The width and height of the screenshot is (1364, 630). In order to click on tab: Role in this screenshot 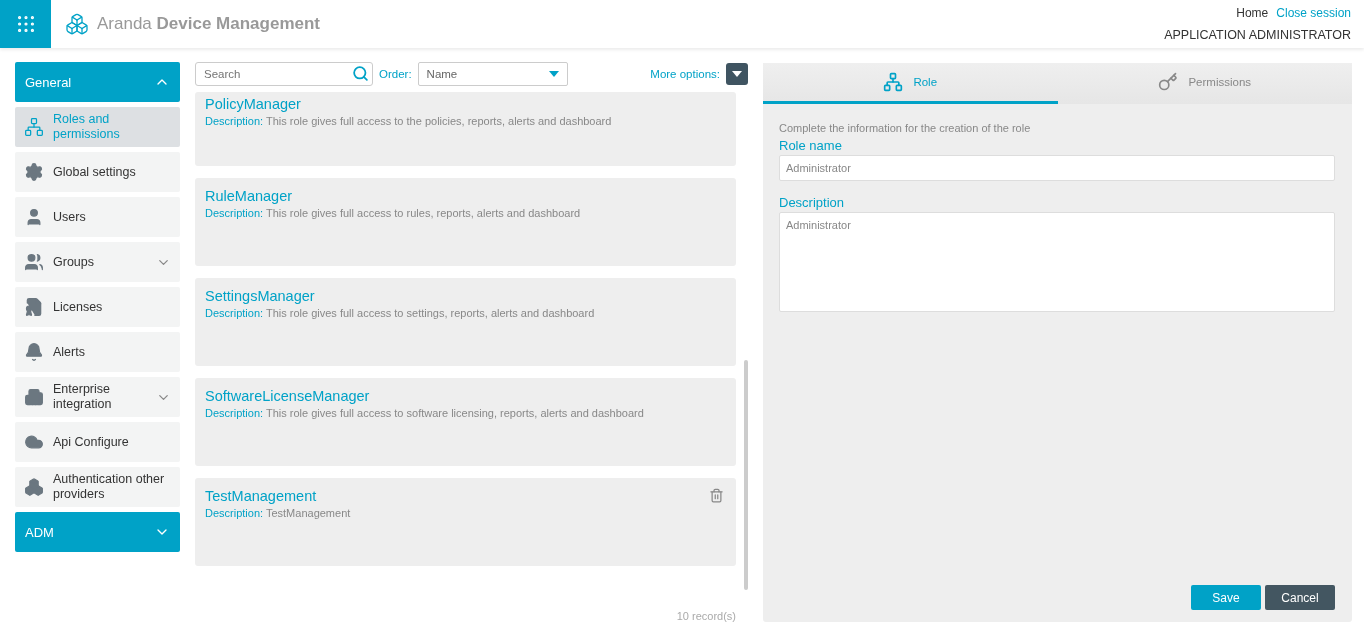, I will do `click(910, 83)`.